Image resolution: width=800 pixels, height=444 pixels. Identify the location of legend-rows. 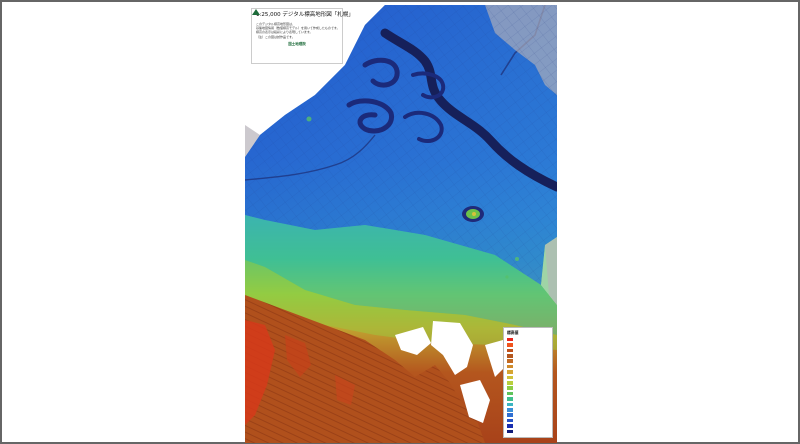
(528, 385).